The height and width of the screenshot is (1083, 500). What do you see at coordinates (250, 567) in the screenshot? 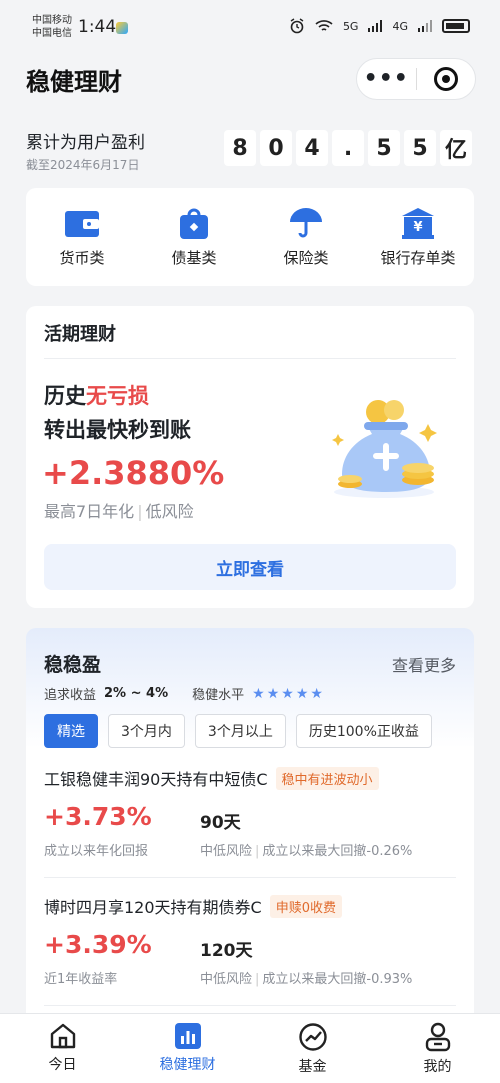
I see `view-now-button: 立即查看` at bounding box center [250, 567].